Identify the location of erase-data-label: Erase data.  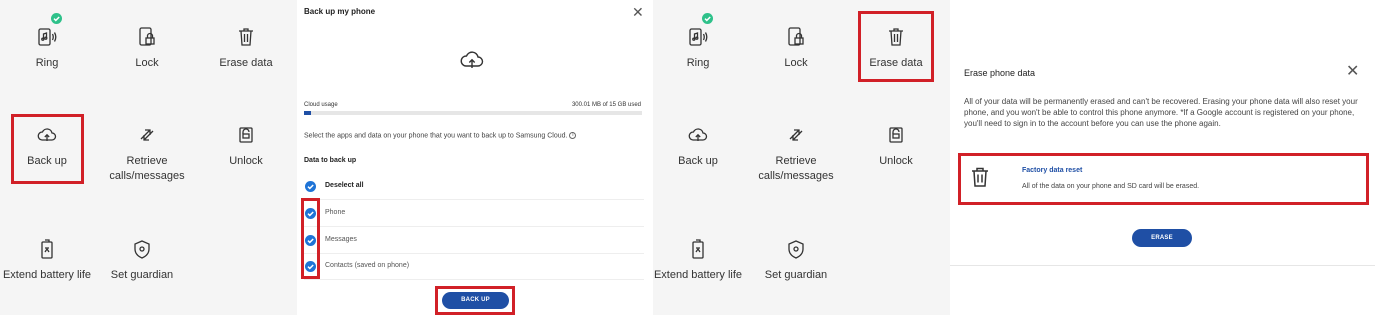
(246, 63).